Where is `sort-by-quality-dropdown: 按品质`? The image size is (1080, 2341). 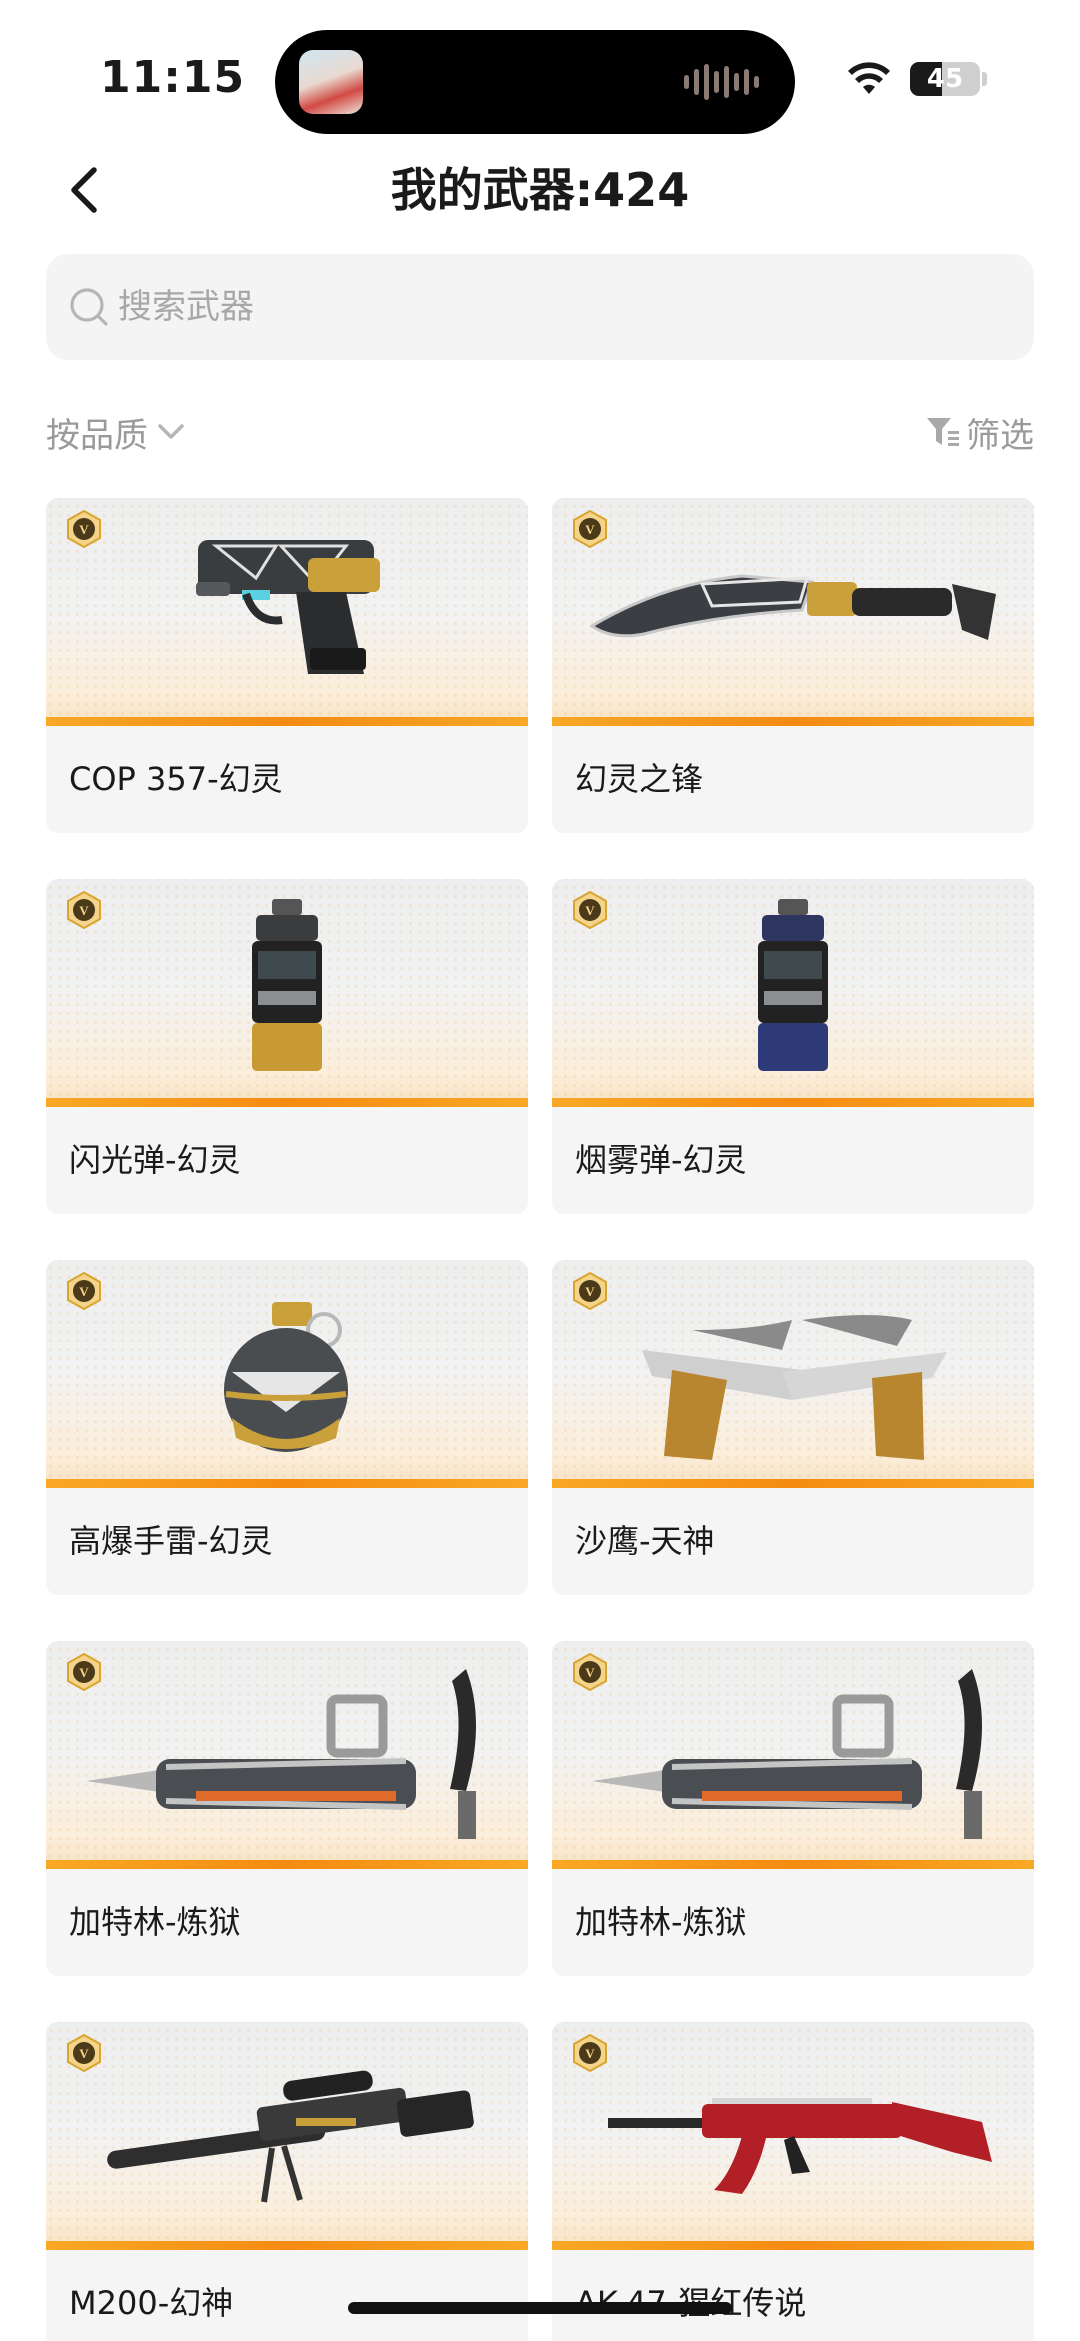
sort-by-quality-dropdown: 按品质 is located at coordinates (117, 432).